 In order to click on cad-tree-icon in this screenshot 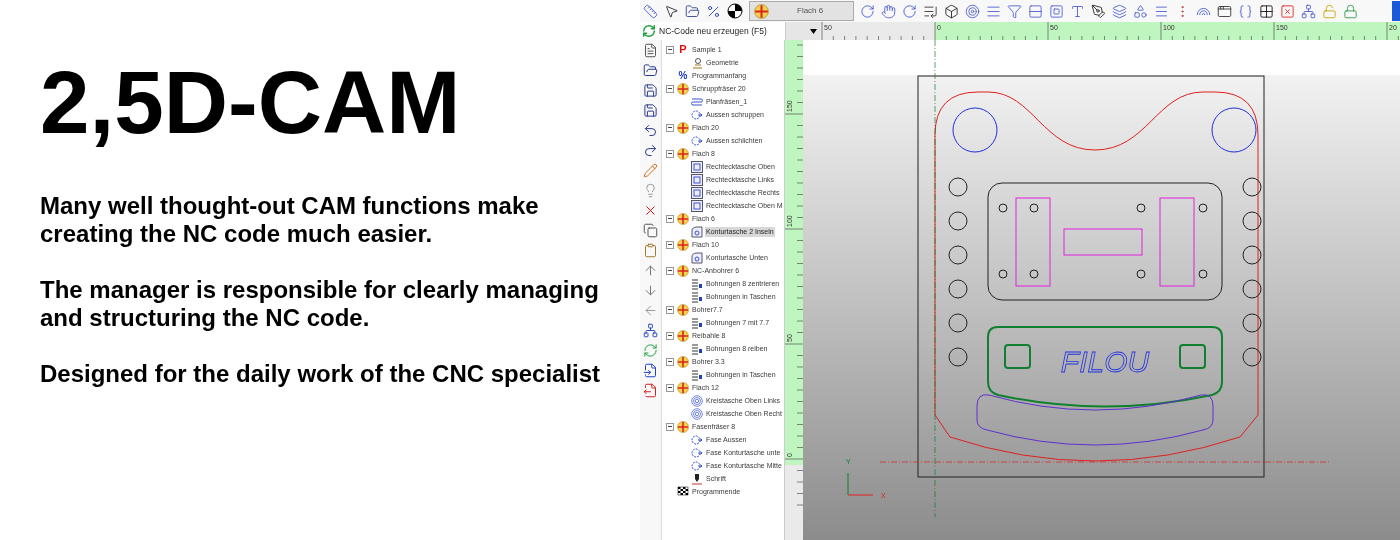, I will do `click(650, 330)`.